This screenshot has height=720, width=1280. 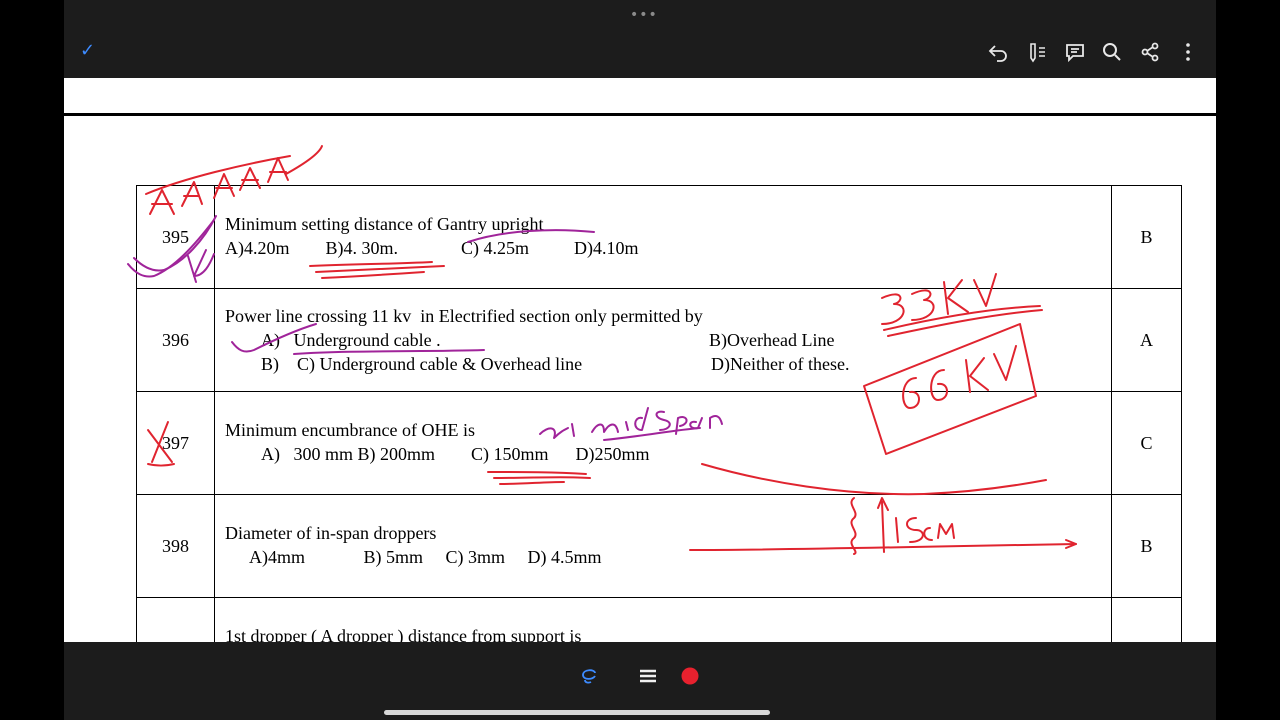 I want to click on pen-settings-icon, so click(x=1037, y=52).